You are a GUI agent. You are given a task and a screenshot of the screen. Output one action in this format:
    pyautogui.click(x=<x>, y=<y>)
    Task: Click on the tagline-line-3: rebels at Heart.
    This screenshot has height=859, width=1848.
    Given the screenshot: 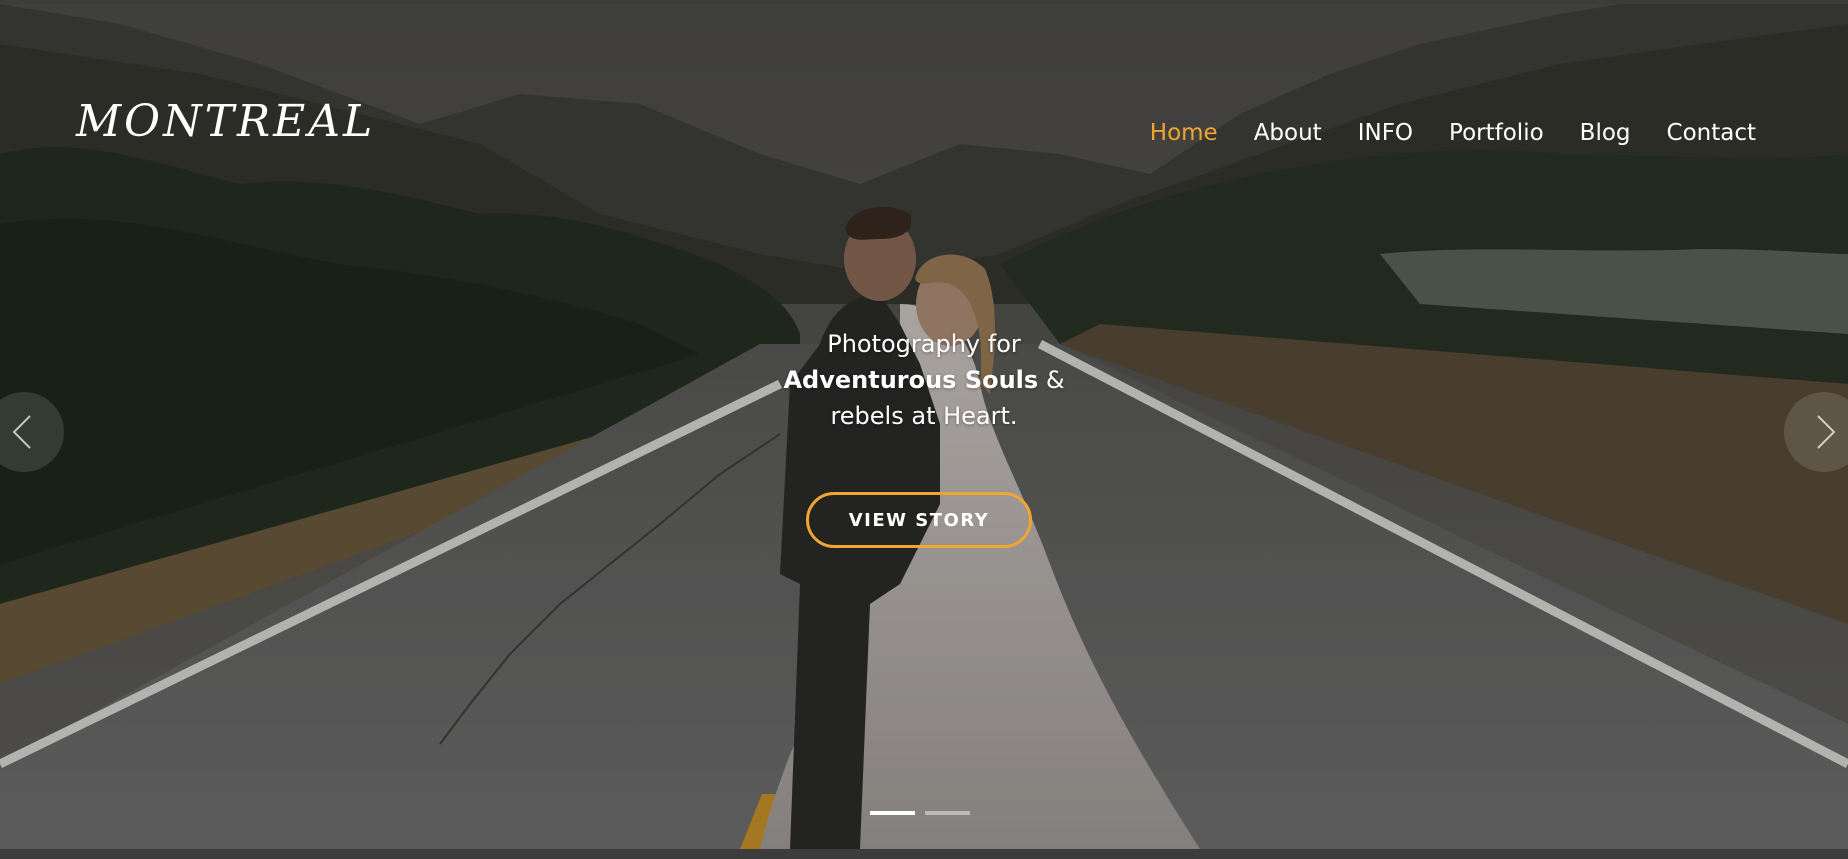 What is the action you would take?
    pyautogui.click(x=924, y=416)
    